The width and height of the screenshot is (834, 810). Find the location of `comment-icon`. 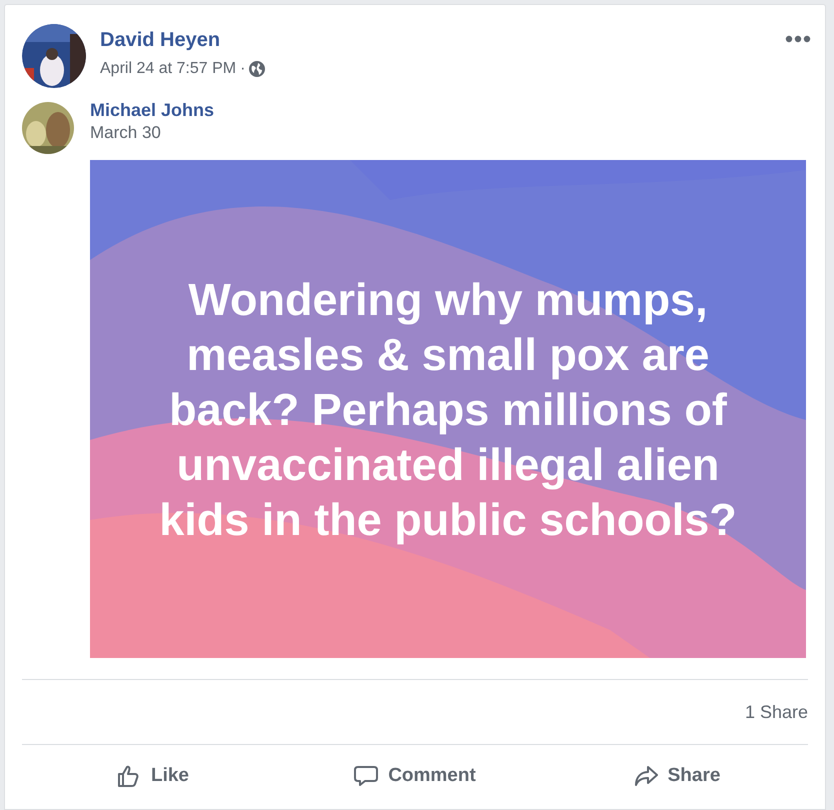

comment-icon is located at coordinates (366, 776).